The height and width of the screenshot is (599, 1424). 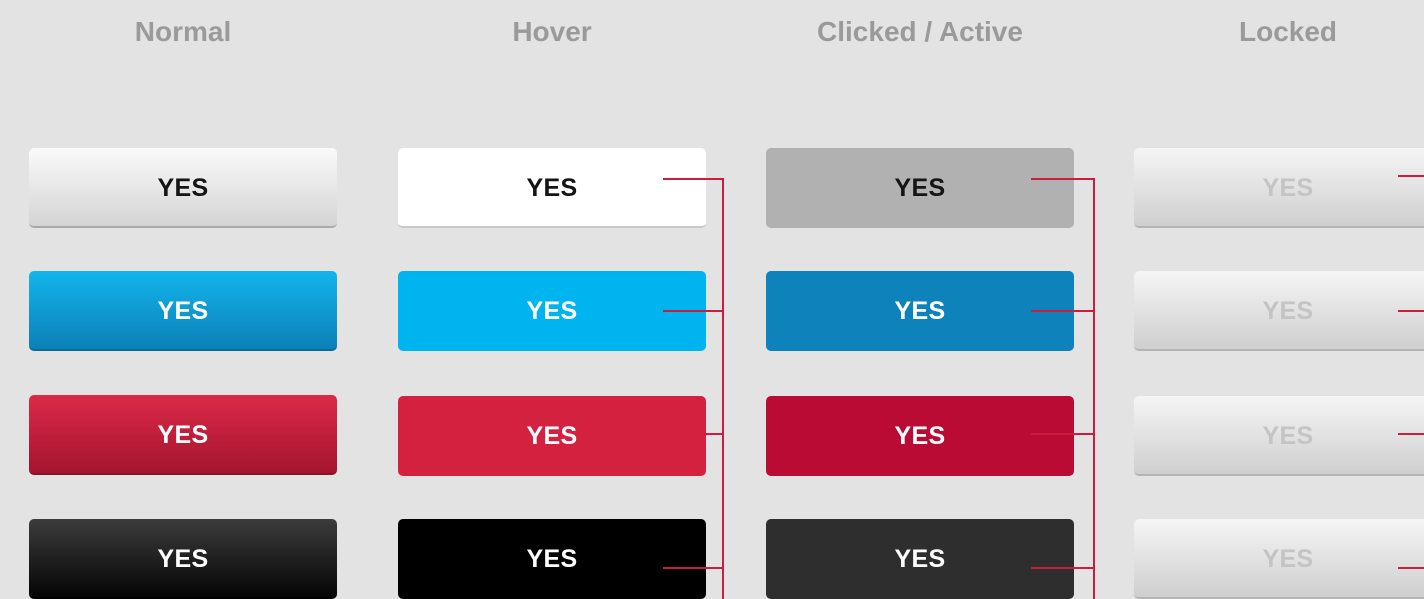 I want to click on hover-white-button: YES, so click(x=552, y=188).